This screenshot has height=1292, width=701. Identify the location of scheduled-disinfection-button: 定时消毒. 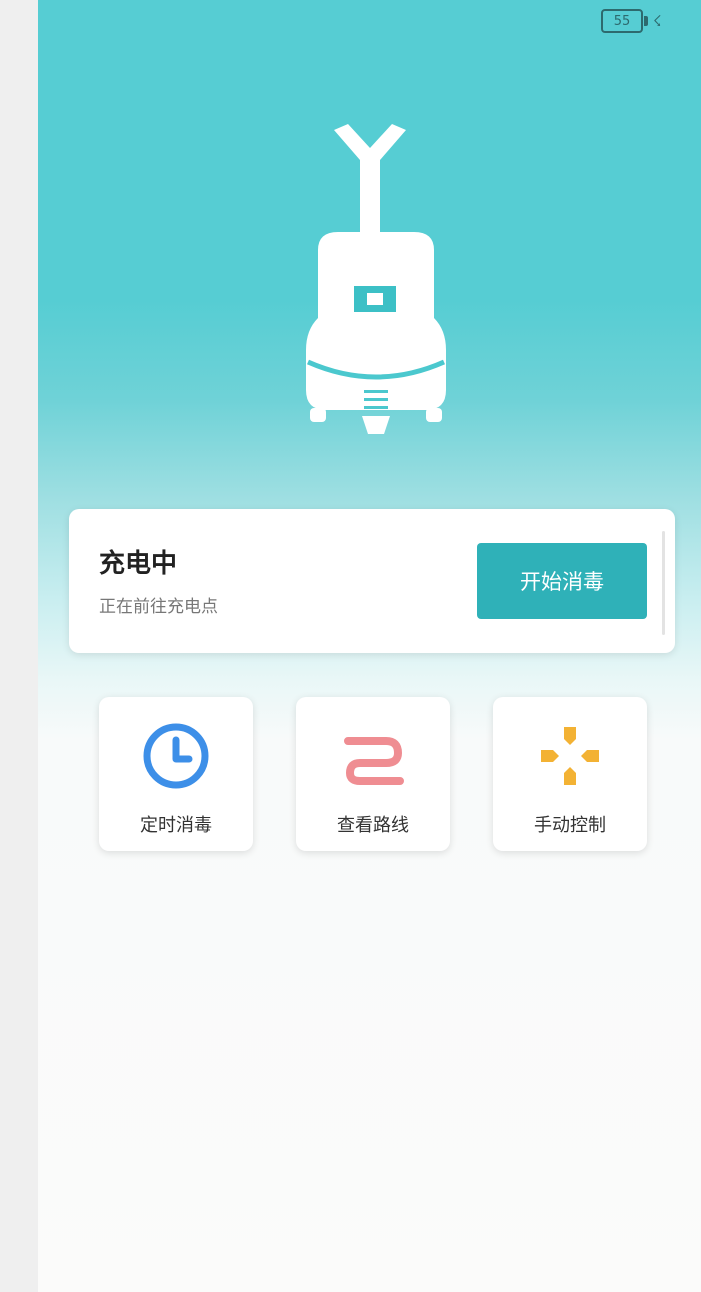
(176, 774).